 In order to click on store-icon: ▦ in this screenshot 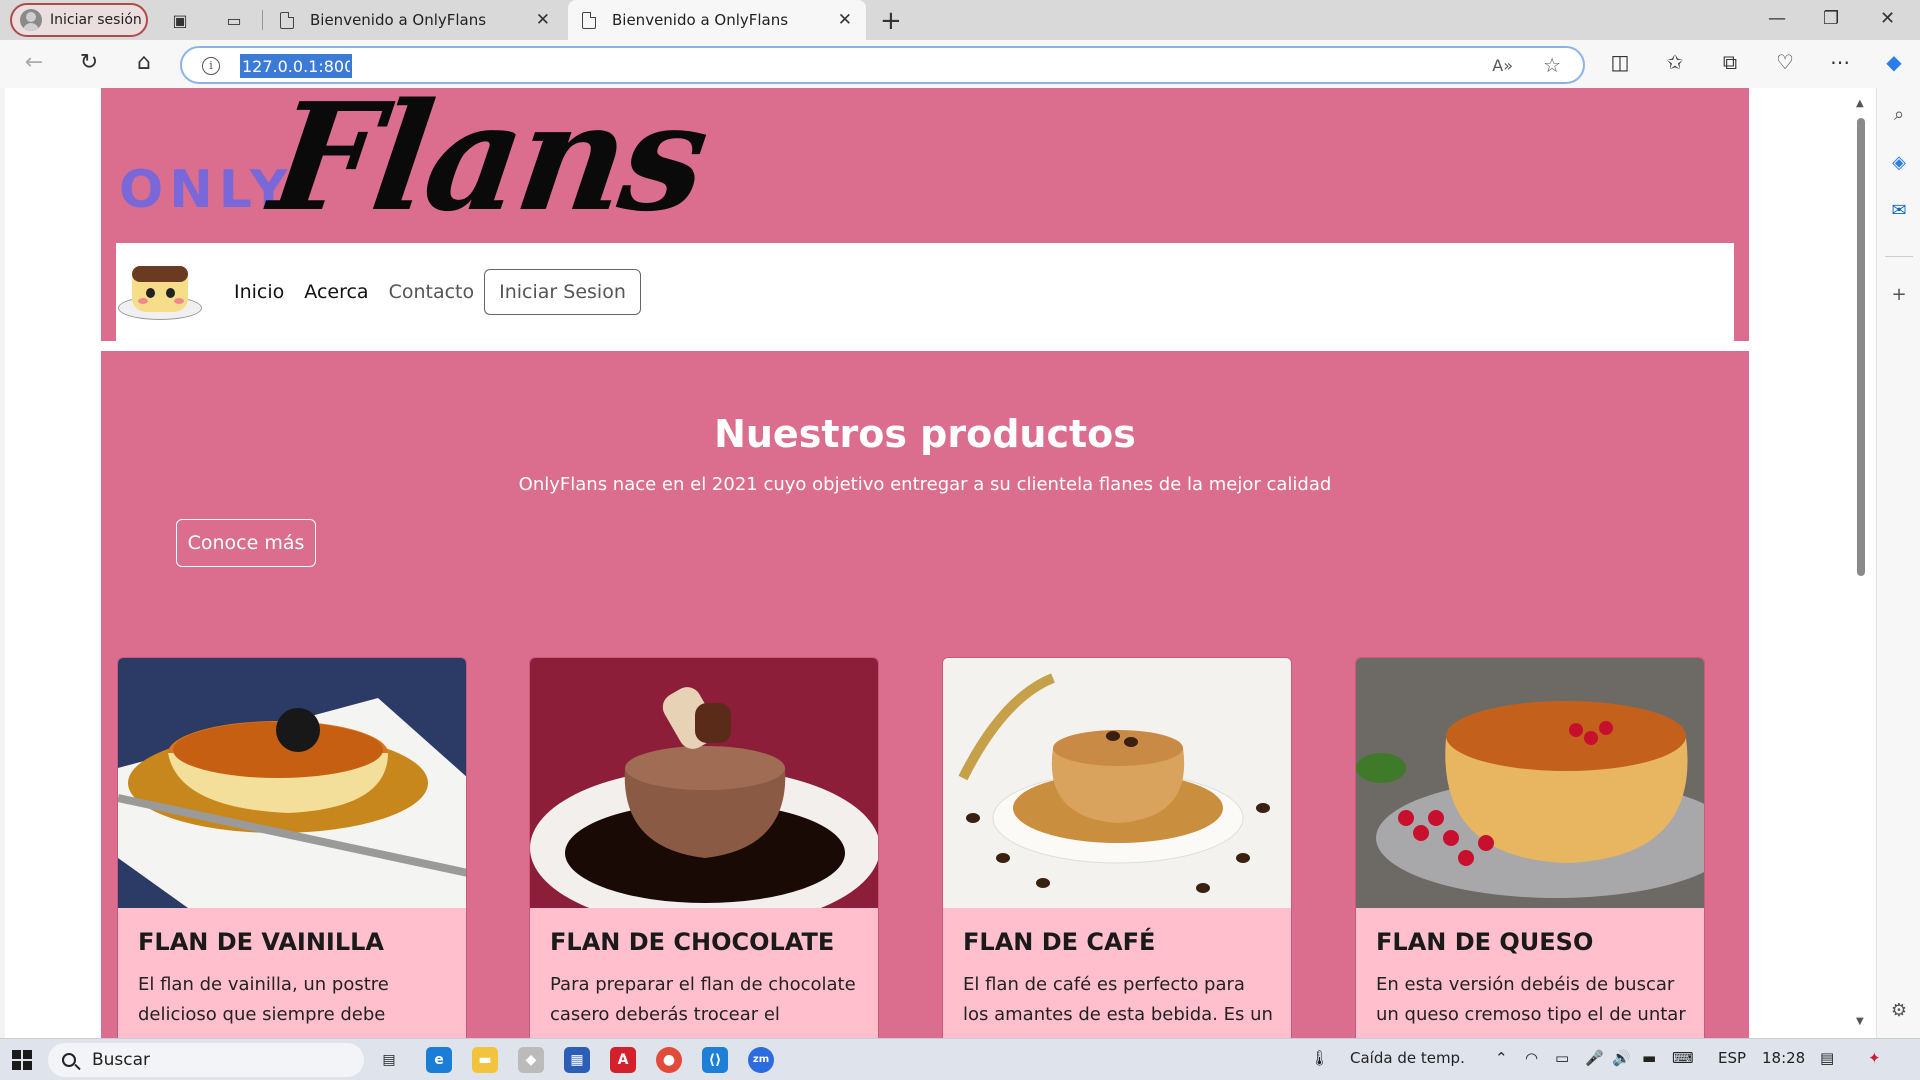, I will do `click(577, 1060)`.